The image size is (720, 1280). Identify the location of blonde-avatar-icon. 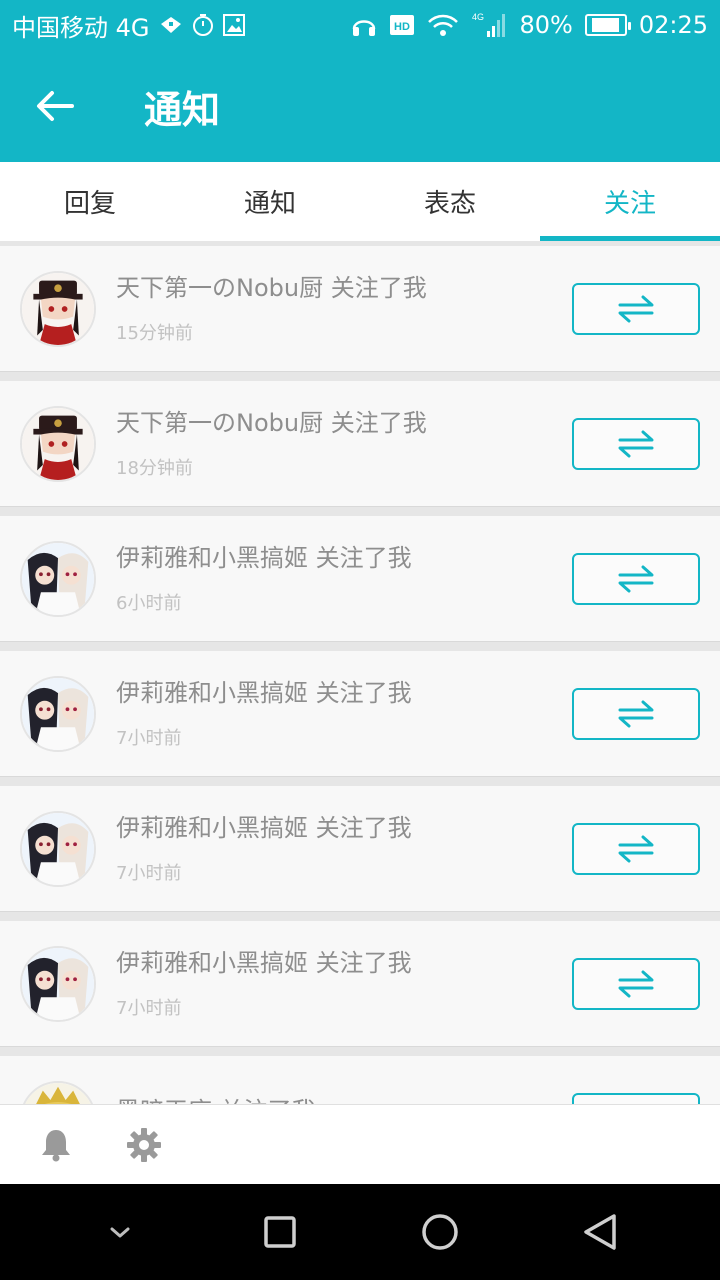
(58, 1093).